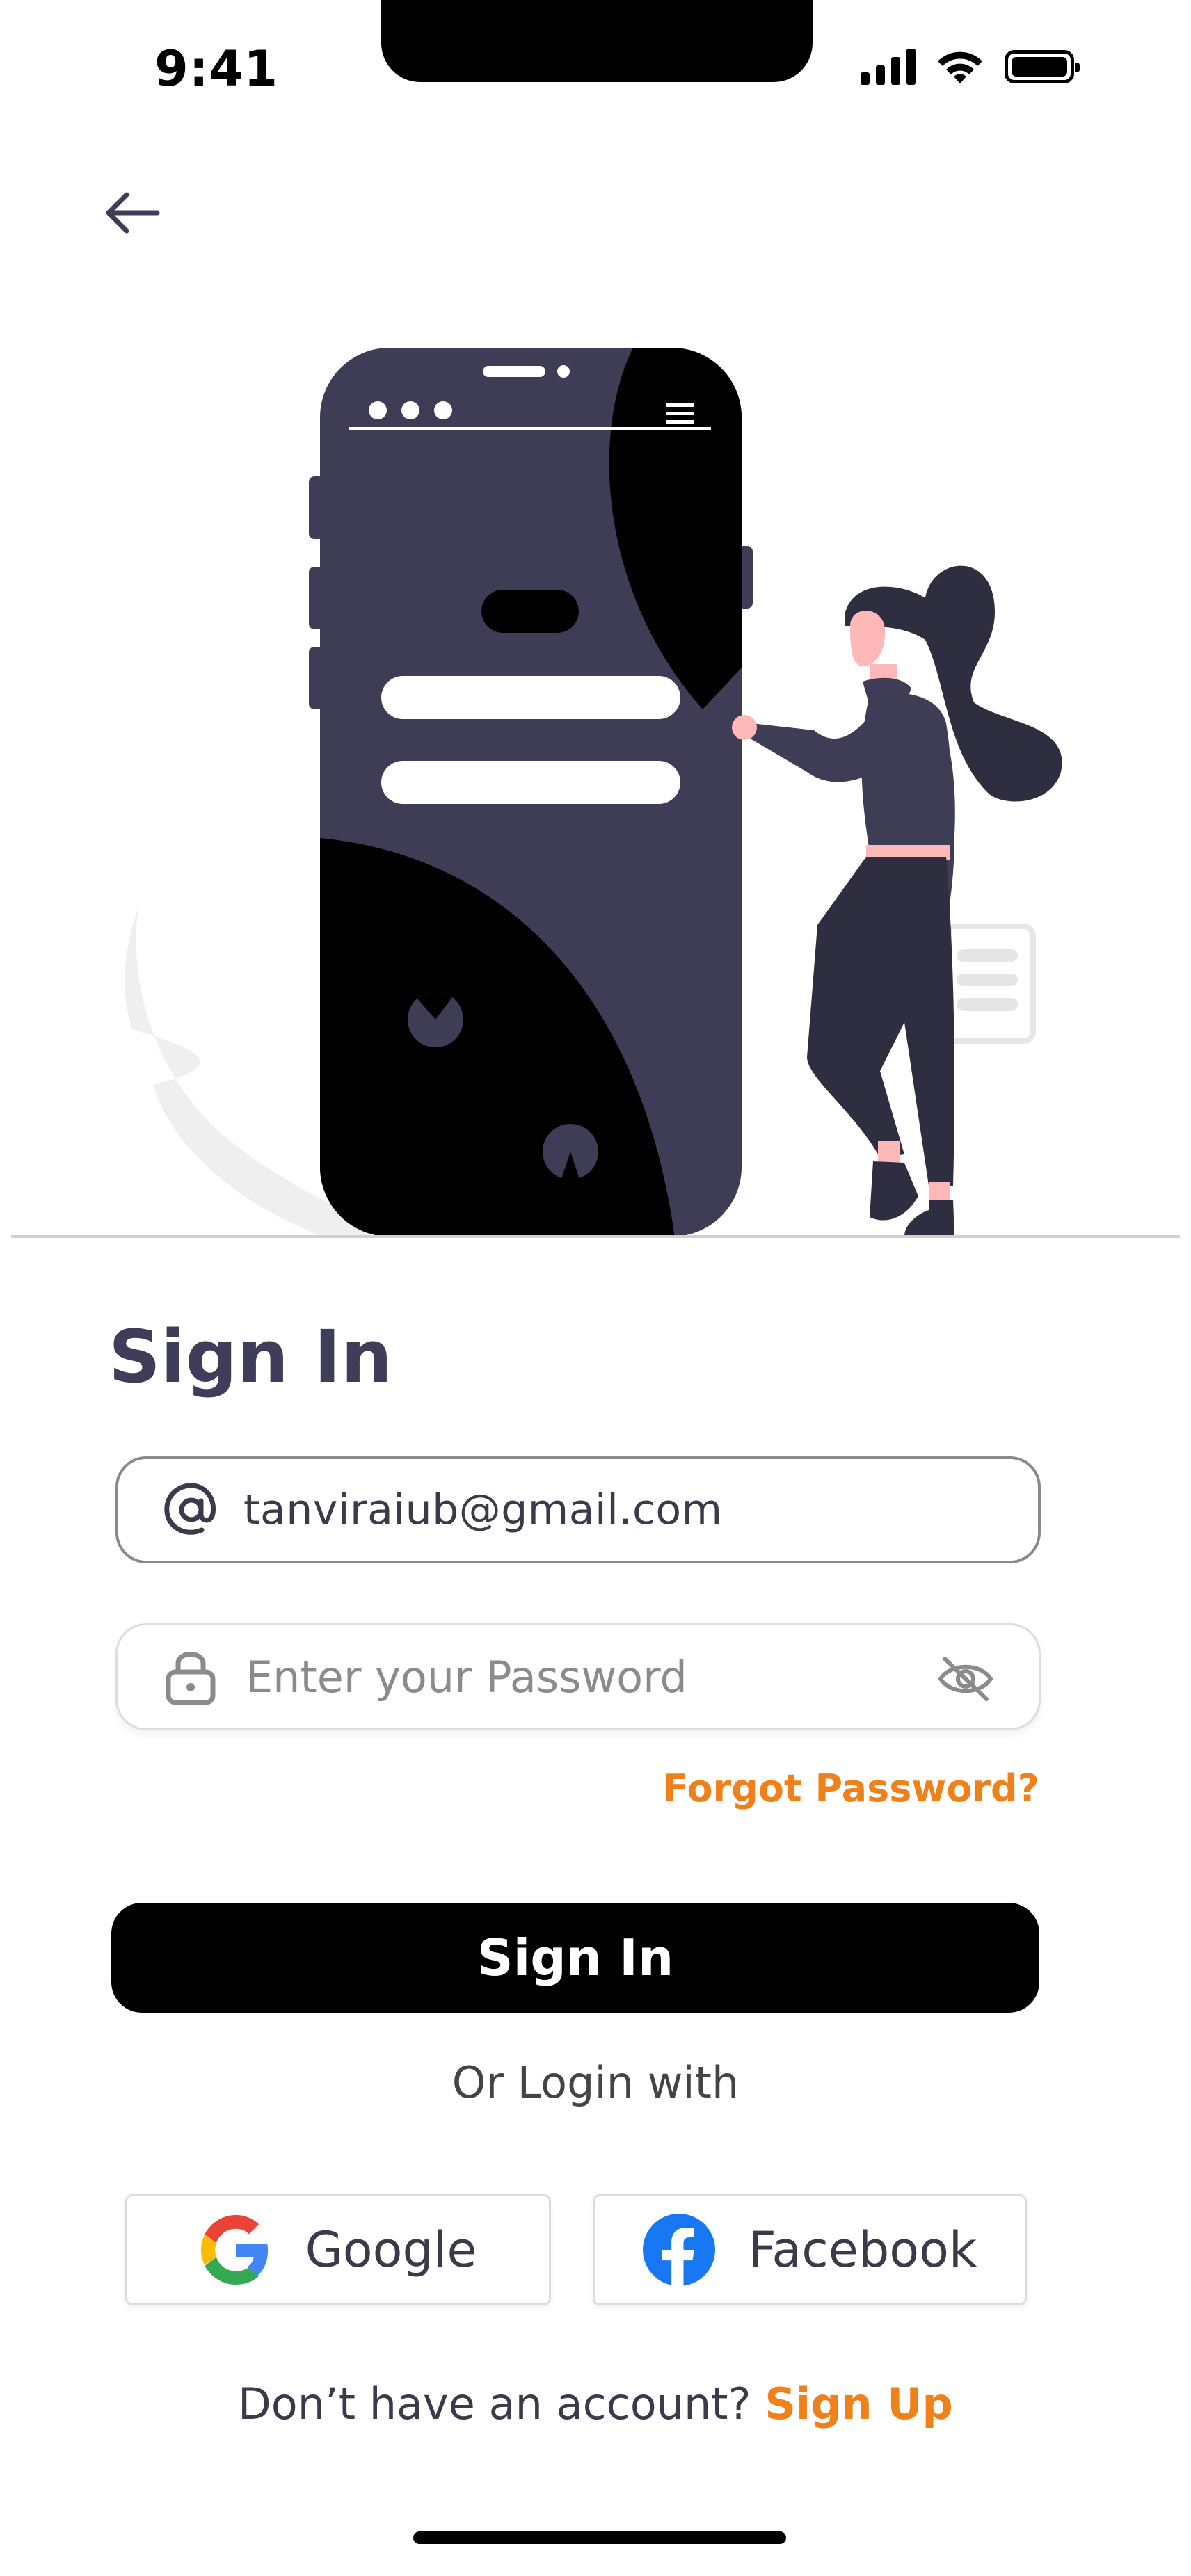 The width and height of the screenshot is (1191, 2576). I want to click on signup-prompt-text: Don’t have an account?, so click(494, 2403).